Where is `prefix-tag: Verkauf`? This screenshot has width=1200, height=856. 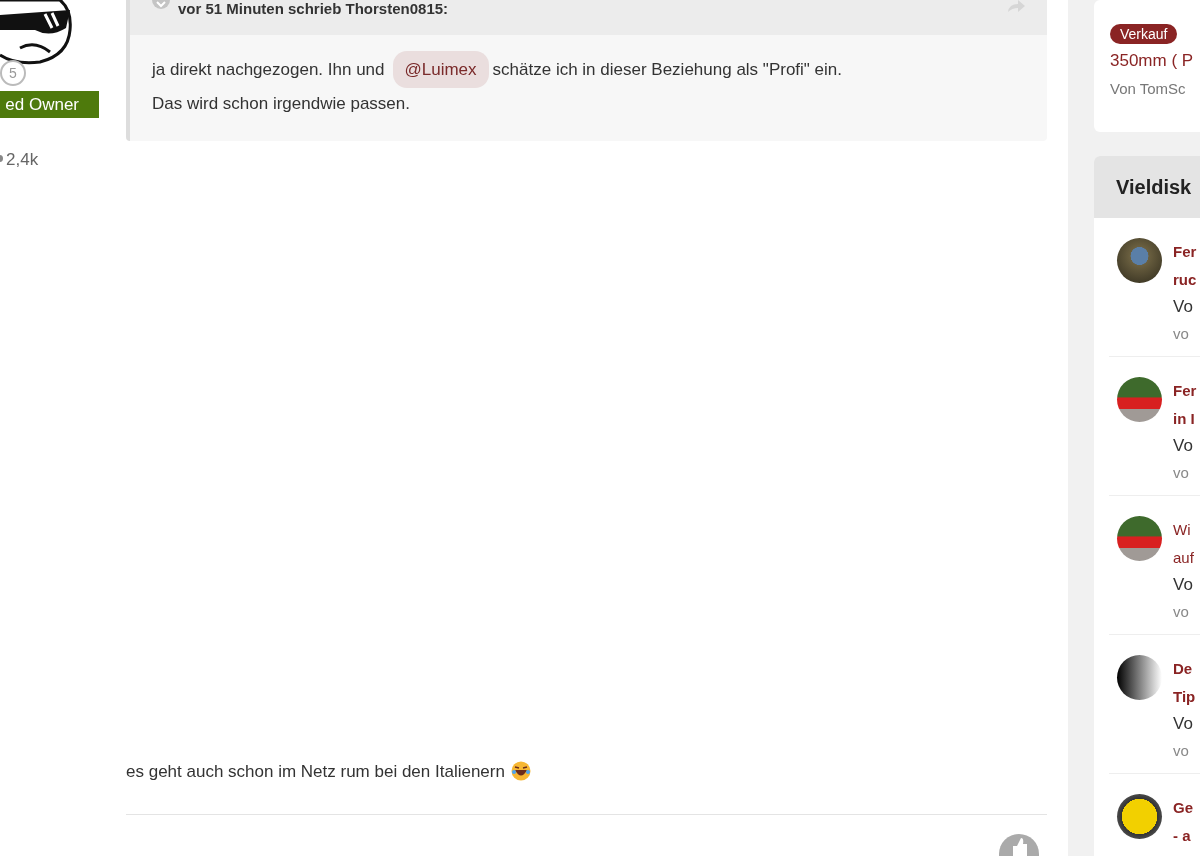 prefix-tag: Verkauf is located at coordinates (1144, 34).